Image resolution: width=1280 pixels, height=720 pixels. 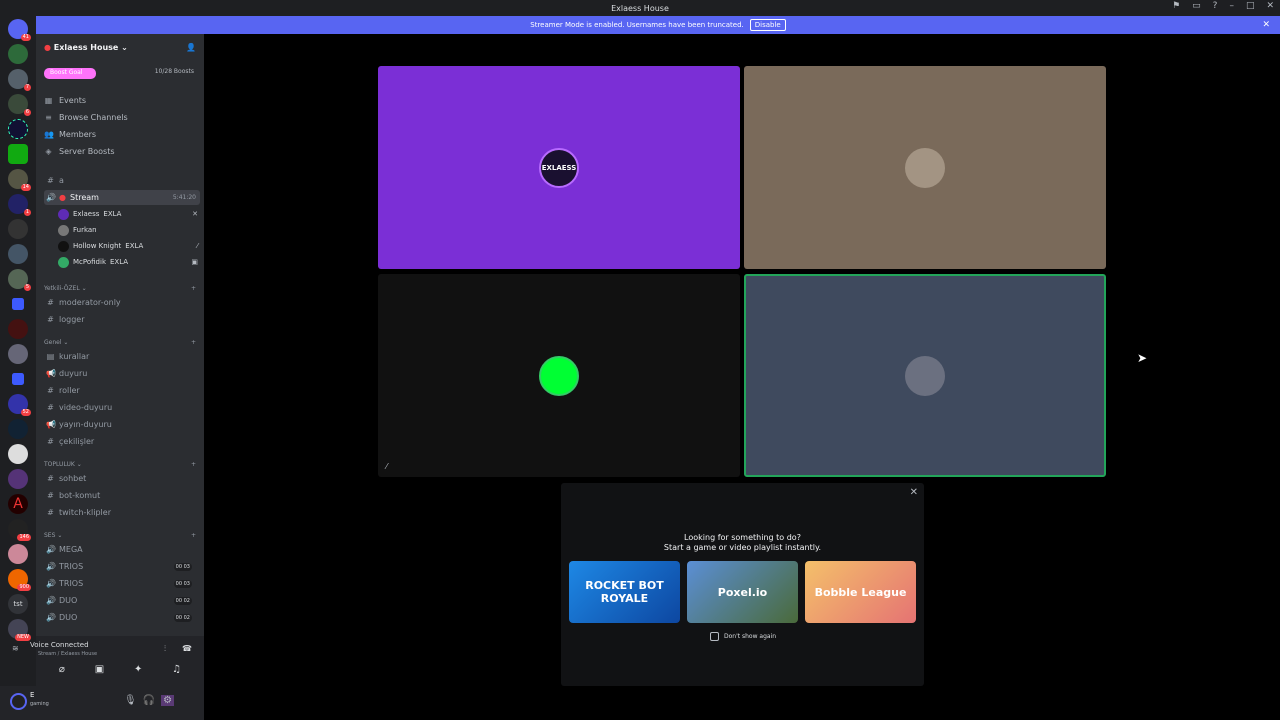 What do you see at coordinates (122, 356) in the screenshot?
I see `channel-kurallar: ▤ kurallar` at bounding box center [122, 356].